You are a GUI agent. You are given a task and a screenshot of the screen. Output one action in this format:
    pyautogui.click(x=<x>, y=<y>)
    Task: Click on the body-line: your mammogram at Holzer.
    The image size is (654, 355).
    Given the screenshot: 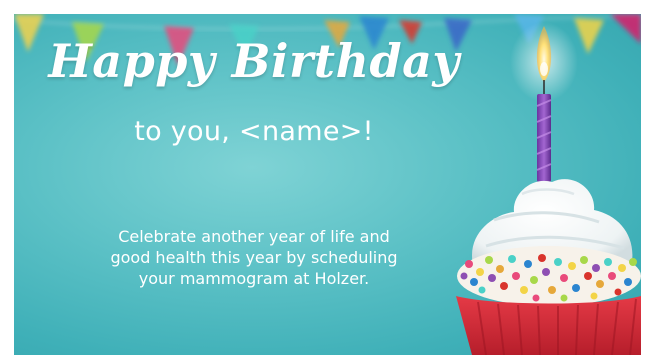 What is the action you would take?
    pyautogui.click(x=254, y=278)
    